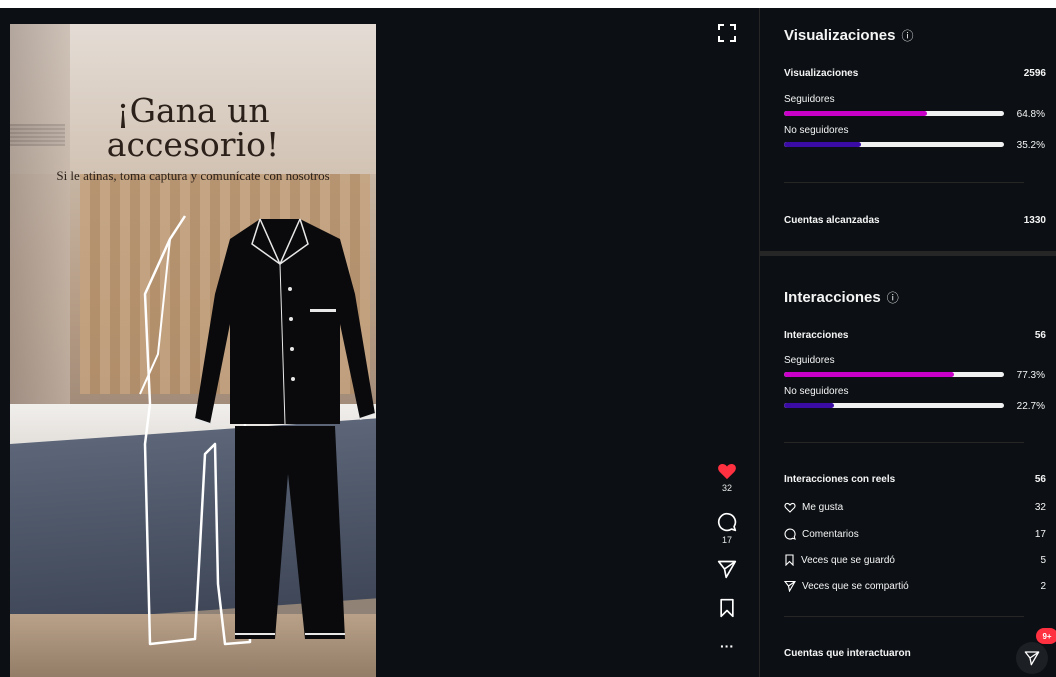  I want to click on share-button, so click(727, 569).